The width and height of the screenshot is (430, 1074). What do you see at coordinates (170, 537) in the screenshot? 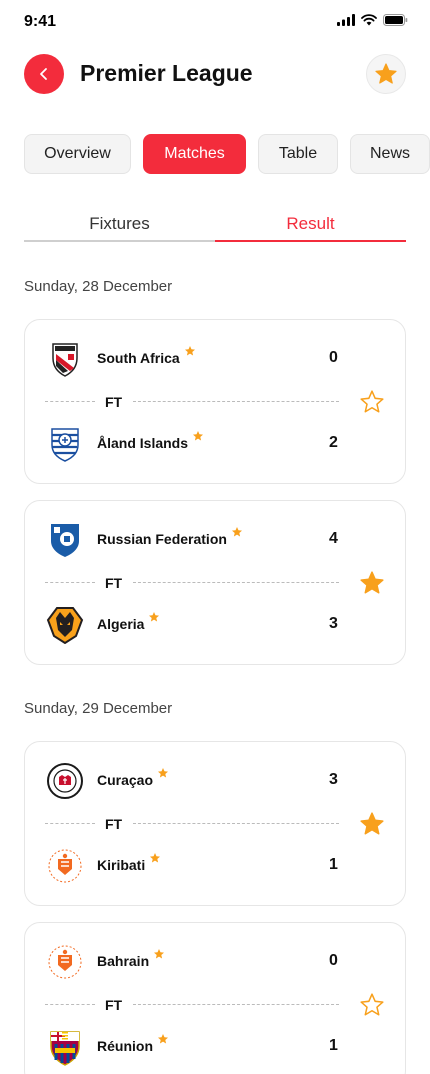
I see `team-name: Russian Federation` at bounding box center [170, 537].